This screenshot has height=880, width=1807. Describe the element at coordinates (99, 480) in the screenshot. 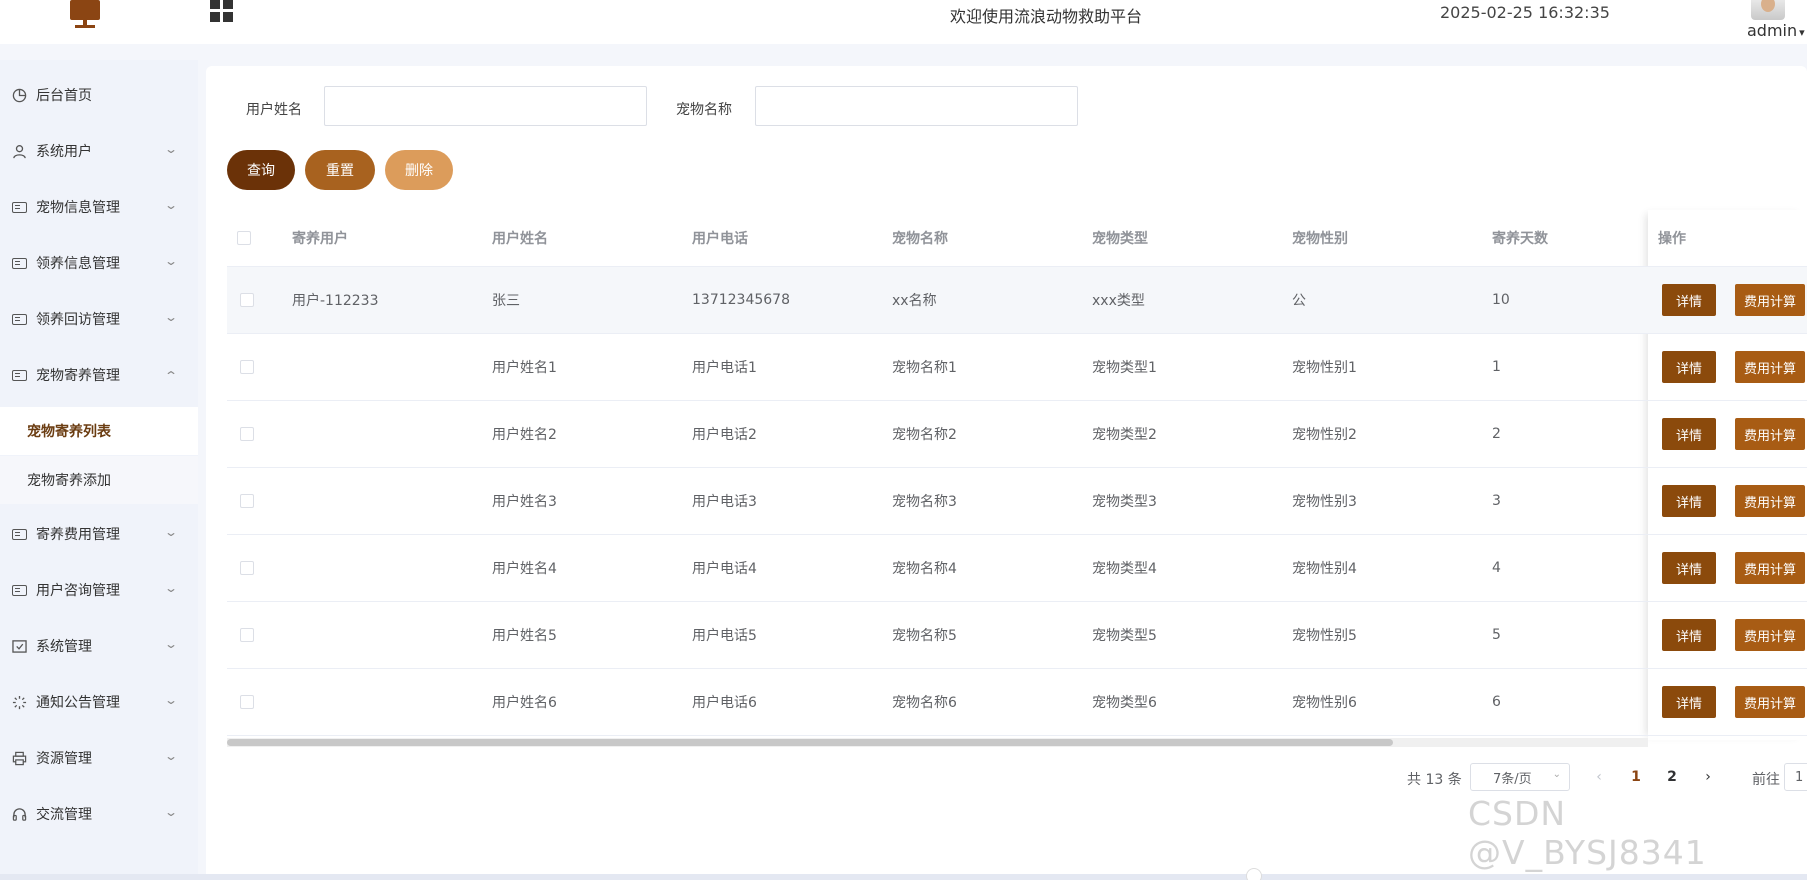

I see `sidebar-subitem-boarding-add: 宠物寄养添加` at that location.